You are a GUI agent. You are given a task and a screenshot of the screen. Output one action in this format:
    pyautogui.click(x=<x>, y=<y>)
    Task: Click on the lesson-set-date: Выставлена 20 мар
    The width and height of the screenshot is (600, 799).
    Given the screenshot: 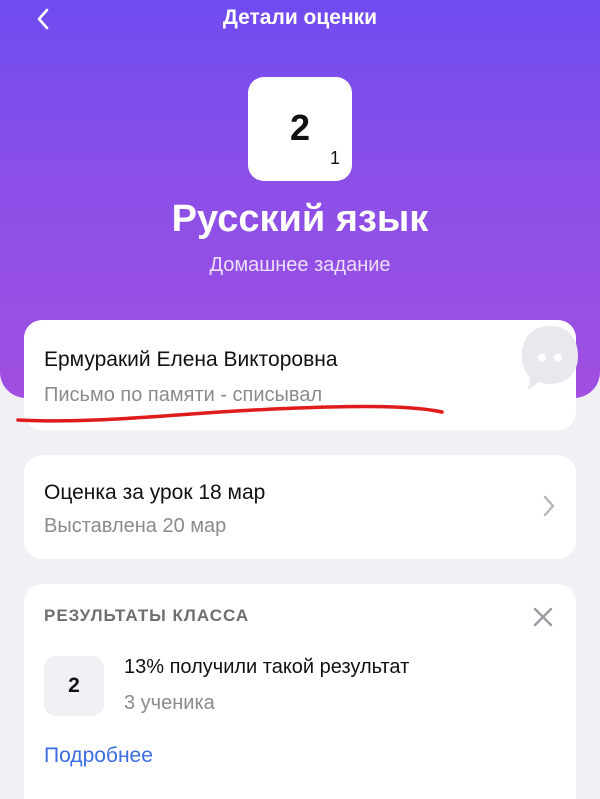 What is the action you would take?
    pyautogui.click(x=135, y=526)
    